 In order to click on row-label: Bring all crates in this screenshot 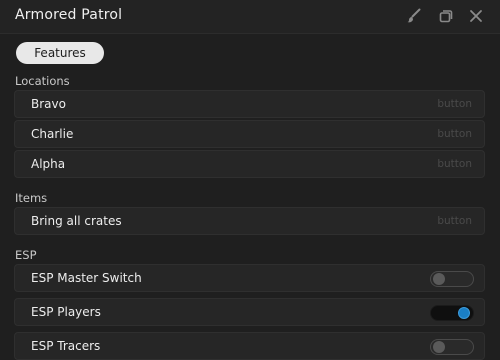, I will do `click(76, 221)`.